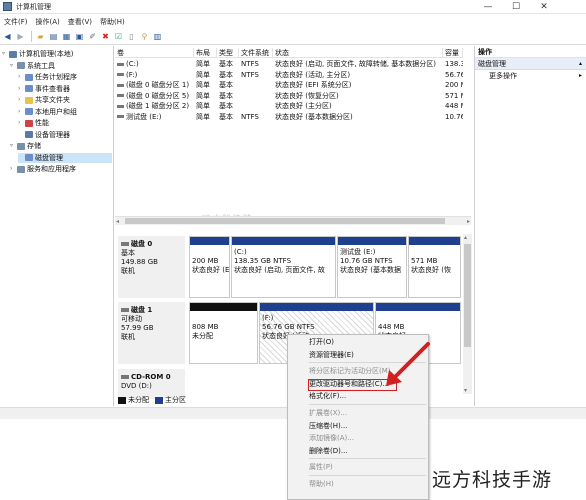 The width and height of the screenshot is (586, 500). Describe the element at coordinates (47, 112) in the screenshot. I see `tree-item: › 本地用户和组` at that location.